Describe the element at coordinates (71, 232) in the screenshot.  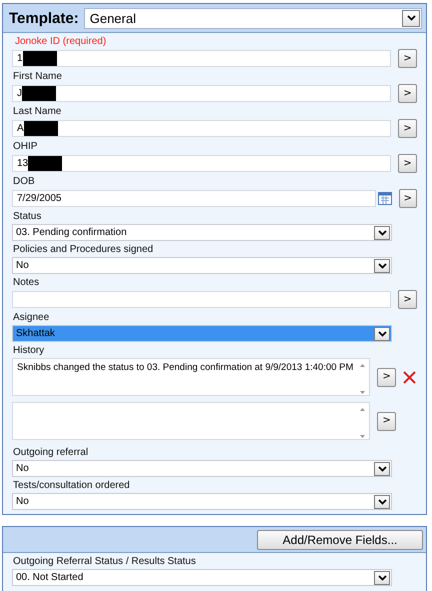
I see `dropdown-value: 03. Pending confirmation` at that location.